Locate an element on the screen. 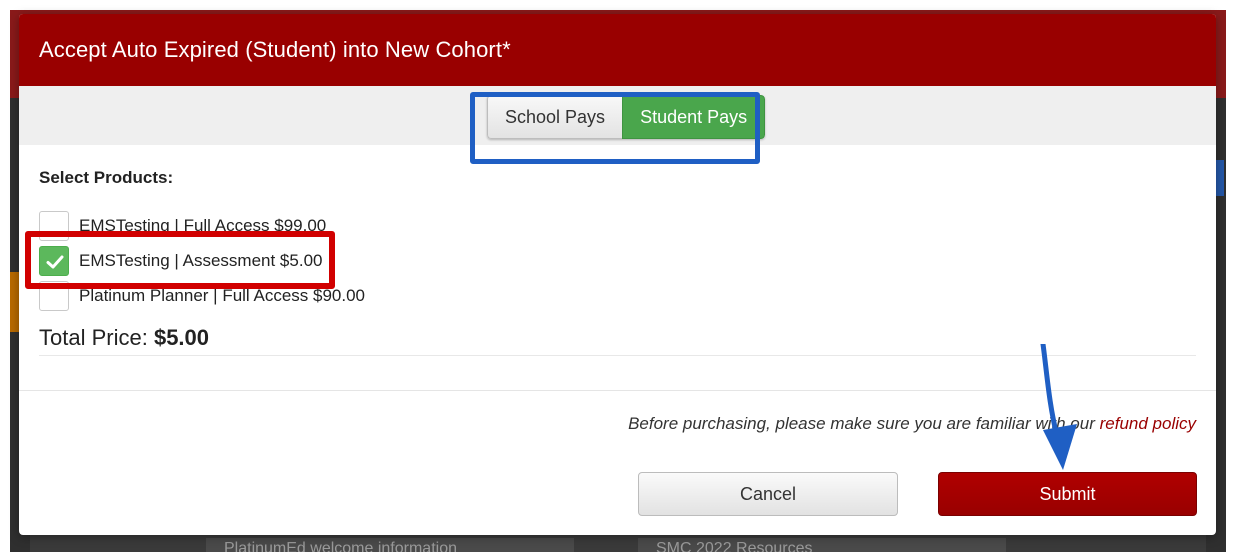 This screenshot has width=1236, height=560. background-card-left: PlatinumEd welcome information is located at coordinates (390, 545).